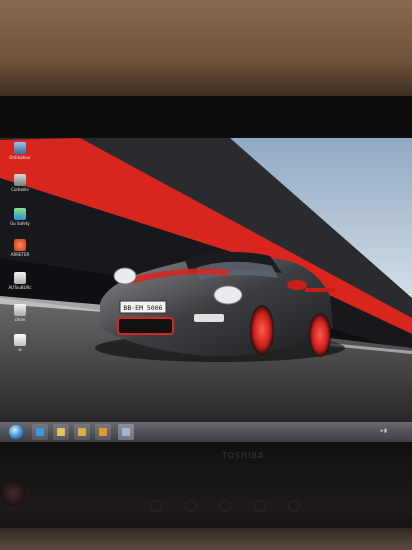  I want to click on media-icon, so click(103, 432).